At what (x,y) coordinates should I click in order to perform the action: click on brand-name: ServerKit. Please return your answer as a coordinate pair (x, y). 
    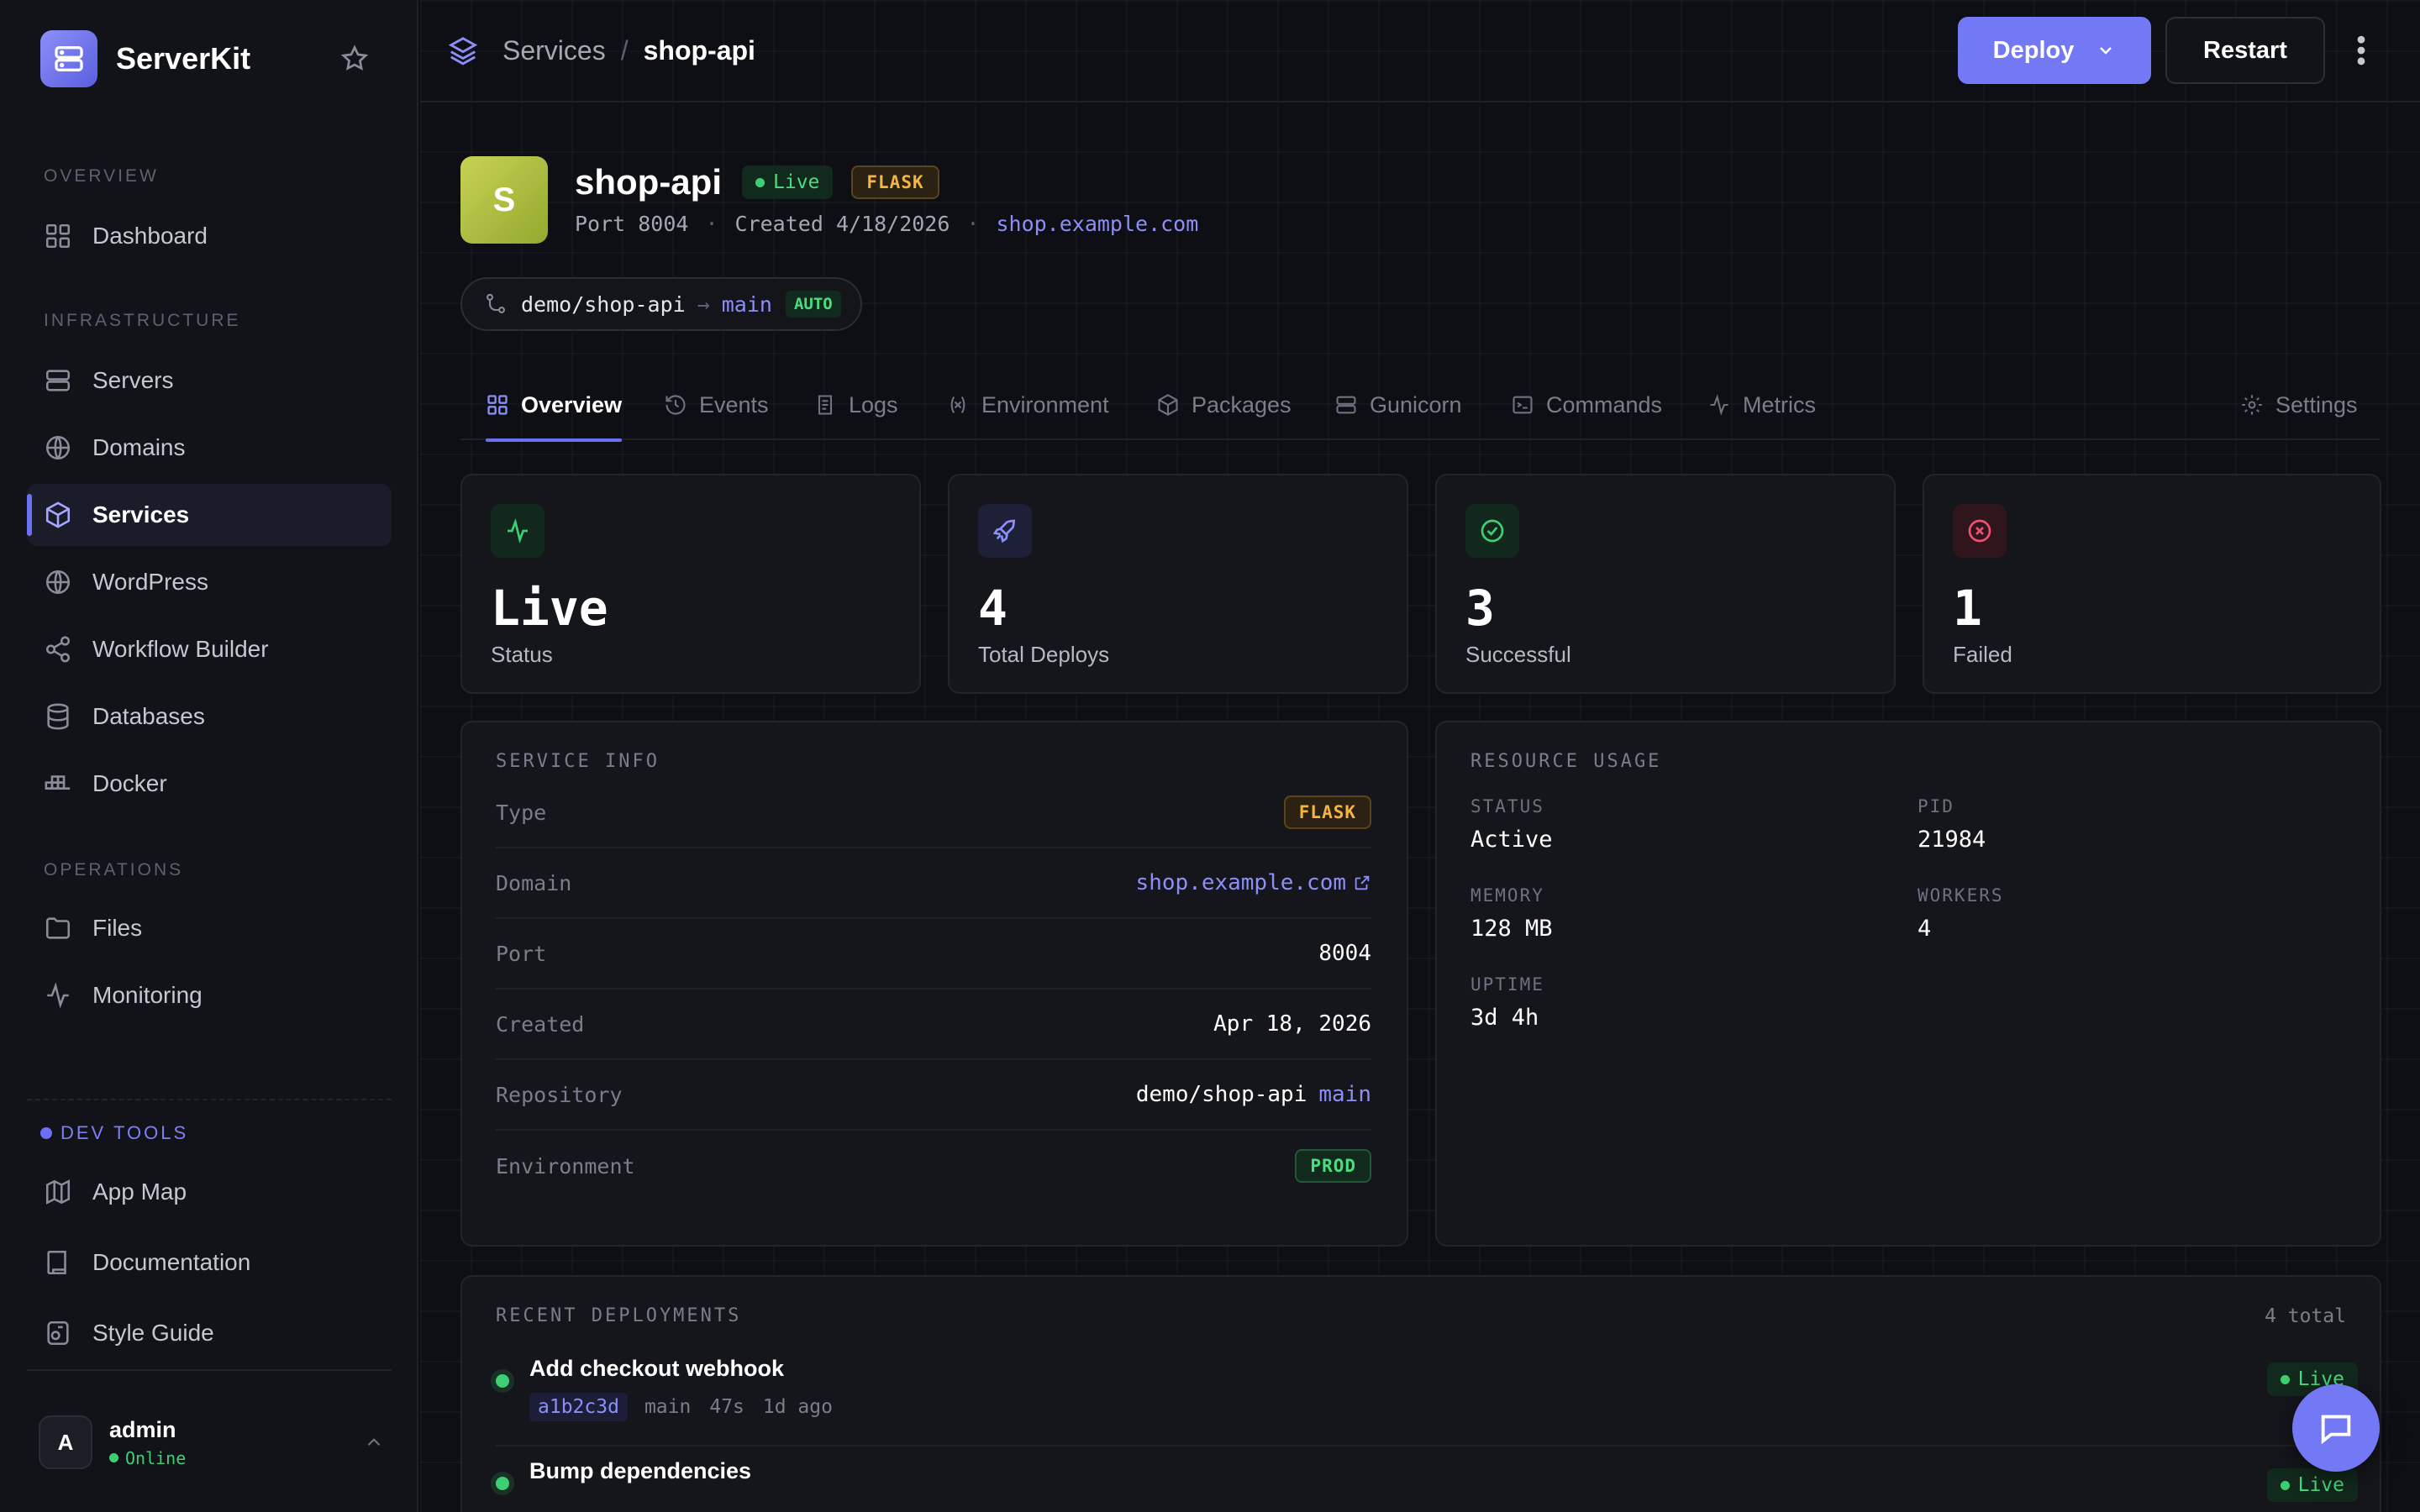
    Looking at the image, I should click on (183, 58).